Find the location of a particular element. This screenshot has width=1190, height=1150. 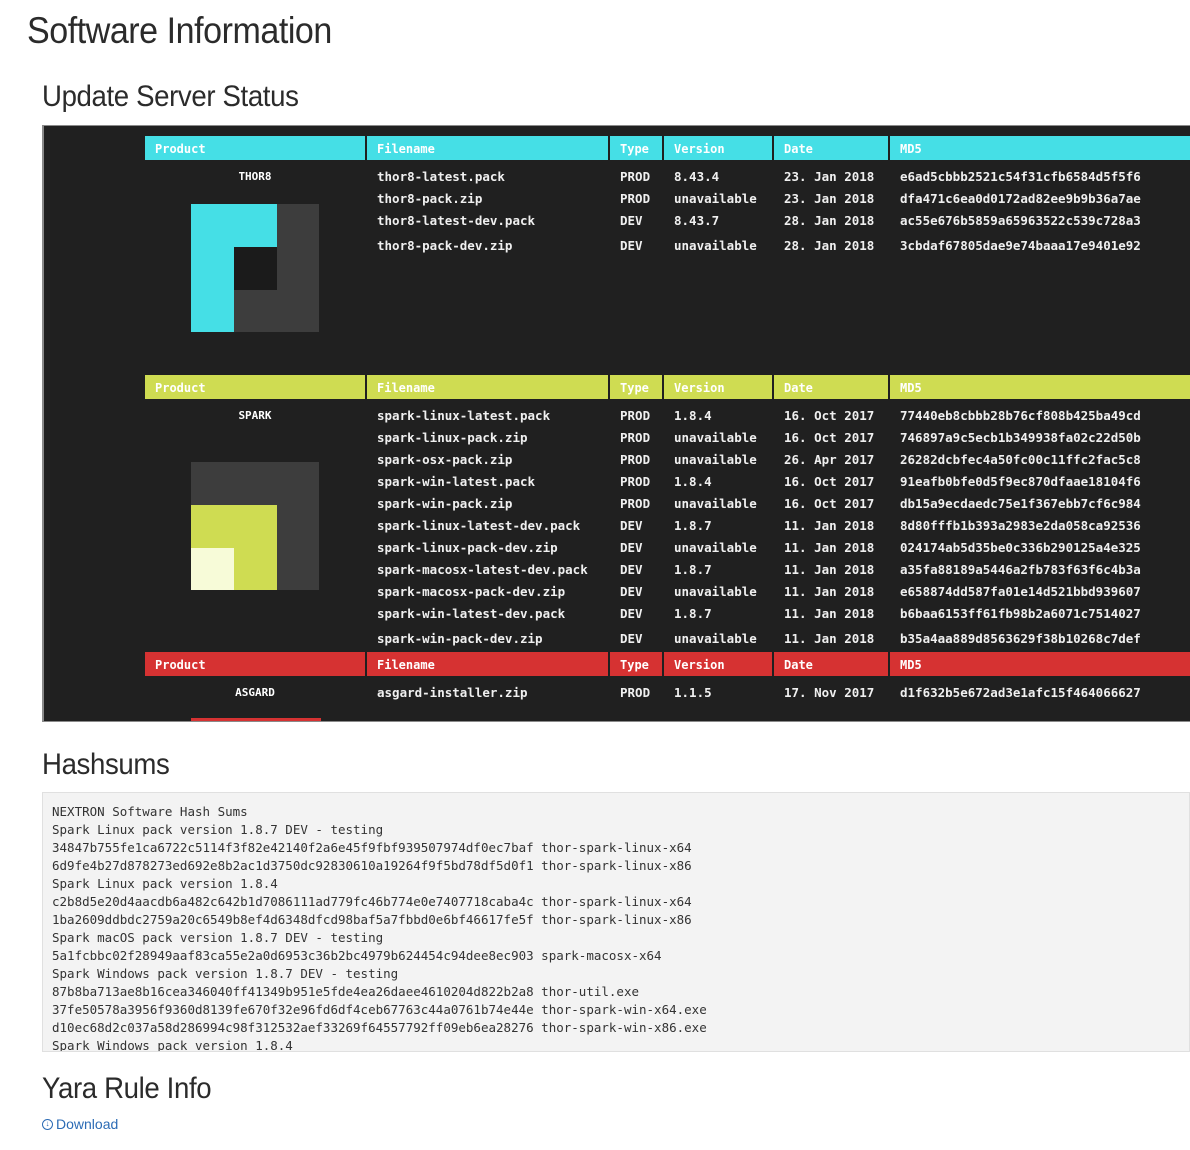

md5-cell: a35fa88189a5446a2fb783f63f6c4b3a is located at coordinates (1020, 569).